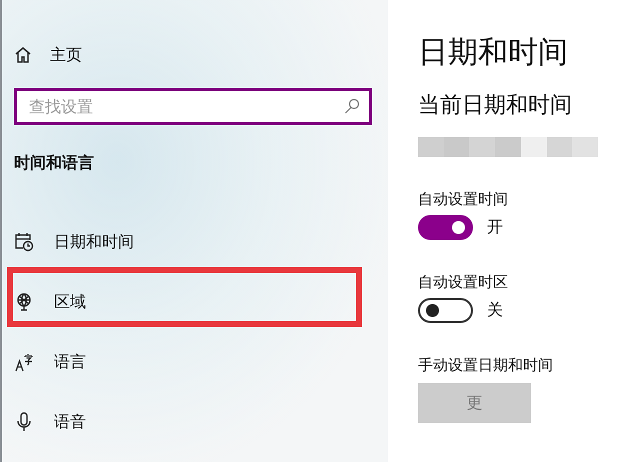 The width and height of the screenshot is (627, 462). I want to click on setting-label: 手动设置日期和时间, so click(486, 365).